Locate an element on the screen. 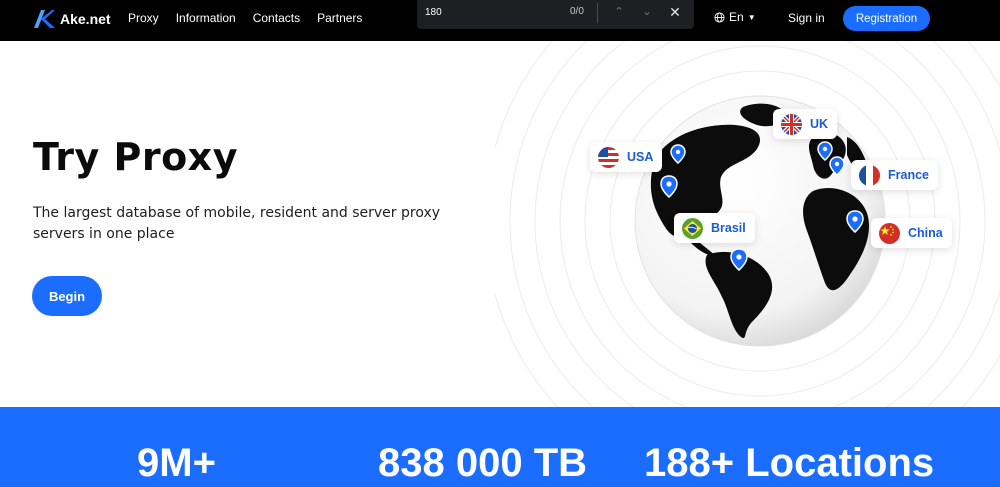 This screenshot has width=1000, height=487. stat-proxies: 9M+ is located at coordinates (176, 463).